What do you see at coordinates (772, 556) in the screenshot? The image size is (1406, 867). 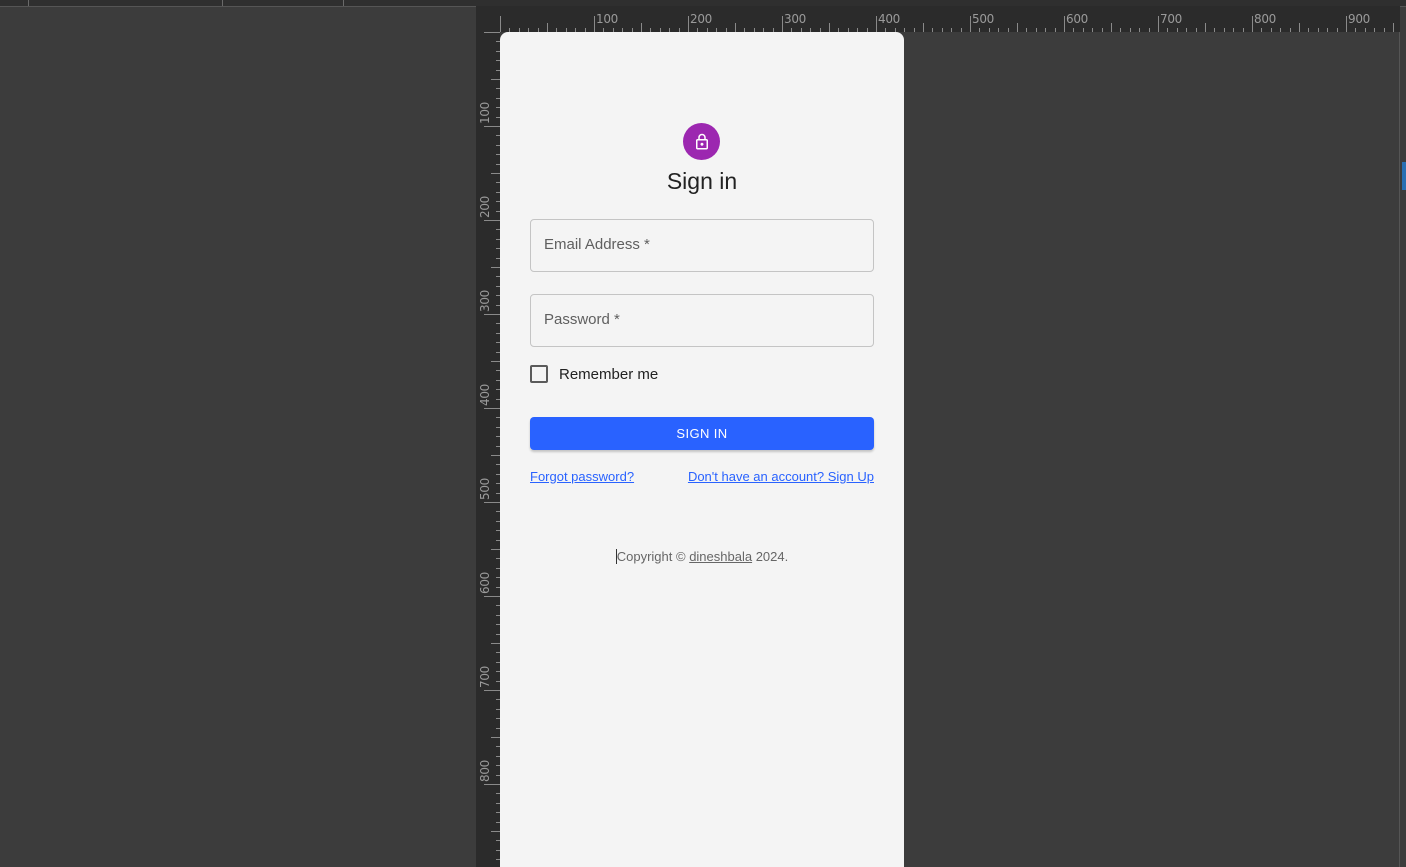 I see `copyright-year: 2024.` at bounding box center [772, 556].